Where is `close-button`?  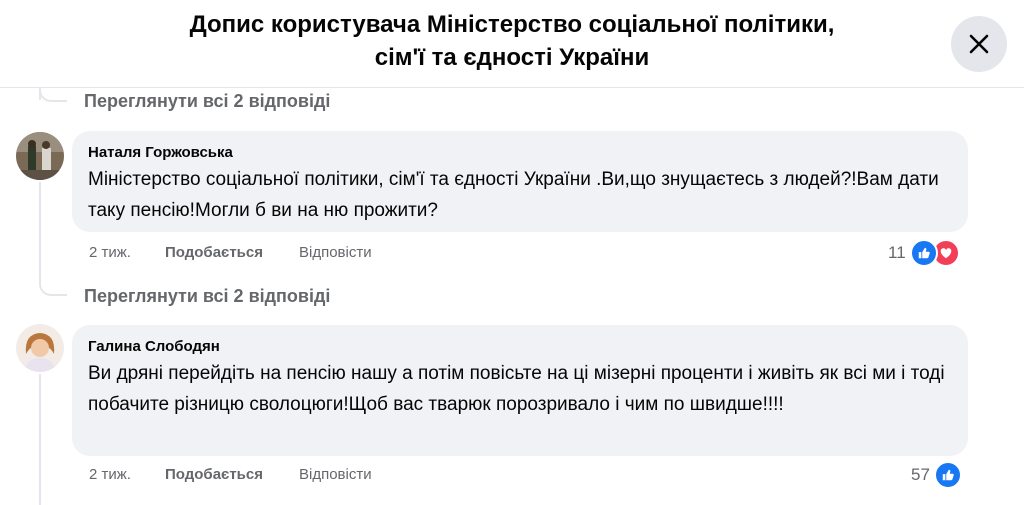
close-button is located at coordinates (979, 44).